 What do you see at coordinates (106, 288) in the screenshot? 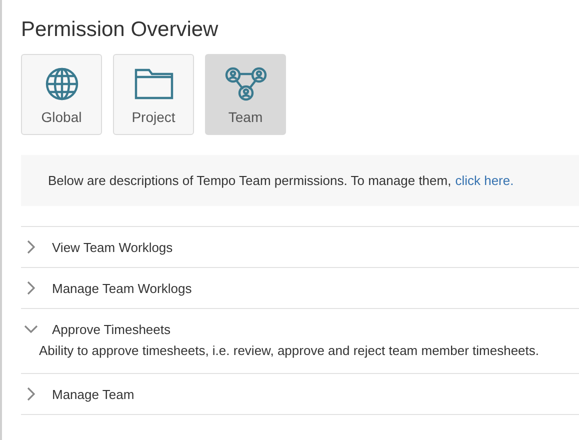
I see `permission-toggle: Manage Team Worklogs` at bounding box center [106, 288].